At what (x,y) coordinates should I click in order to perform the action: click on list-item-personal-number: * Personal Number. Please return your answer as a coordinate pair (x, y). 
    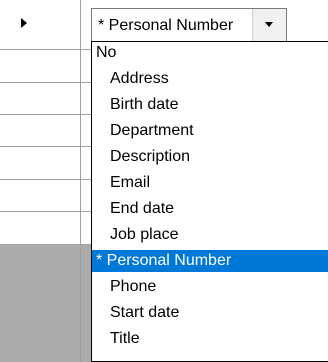
    Looking at the image, I should click on (210, 261).